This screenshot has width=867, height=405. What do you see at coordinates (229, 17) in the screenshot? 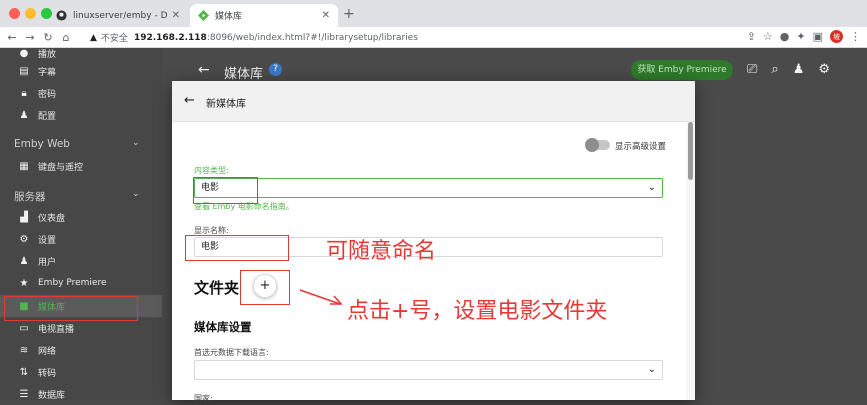
I see `tab-title: 媒体库` at bounding box center [229, 17].